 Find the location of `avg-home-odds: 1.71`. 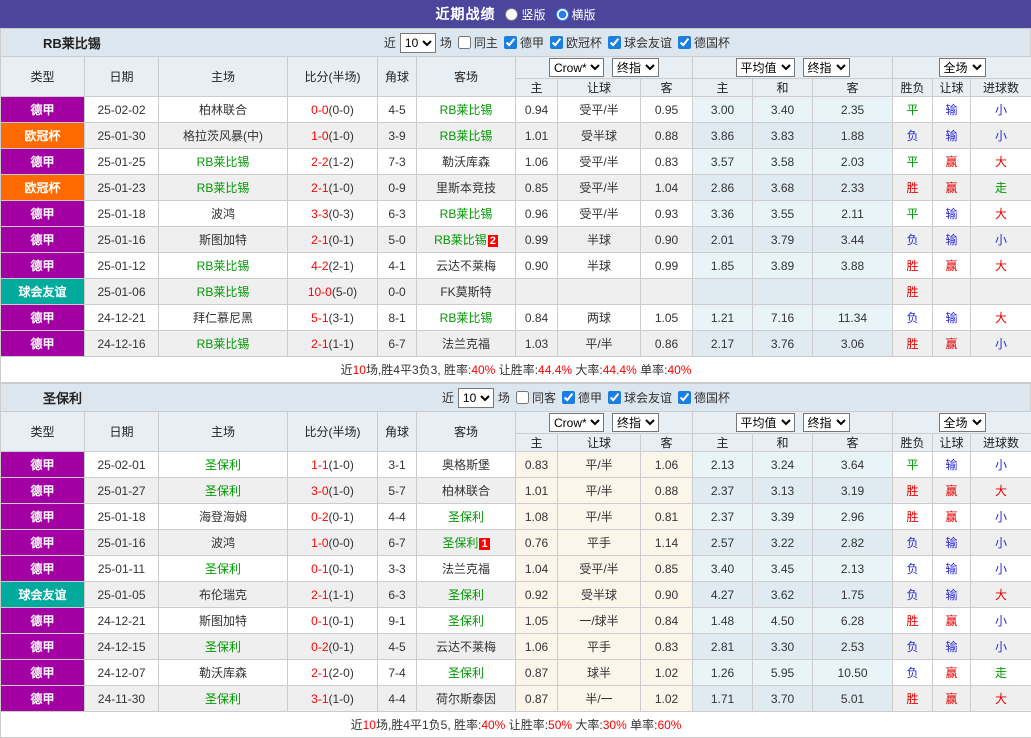

avg-home-odds: 1.71 is located at coordinates (723, 699).